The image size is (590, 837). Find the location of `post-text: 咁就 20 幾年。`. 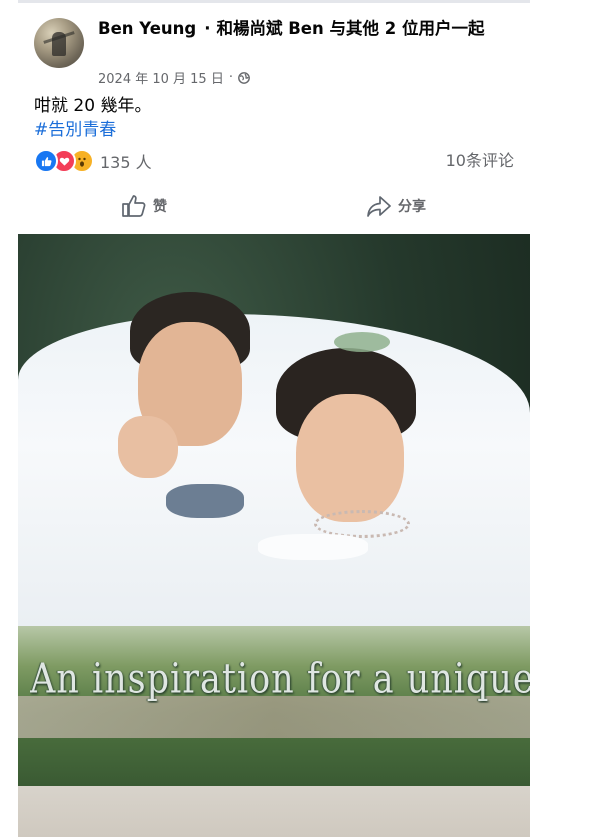

post-text: 咁就 20 幾年。 is located at coordinates (93, 106).